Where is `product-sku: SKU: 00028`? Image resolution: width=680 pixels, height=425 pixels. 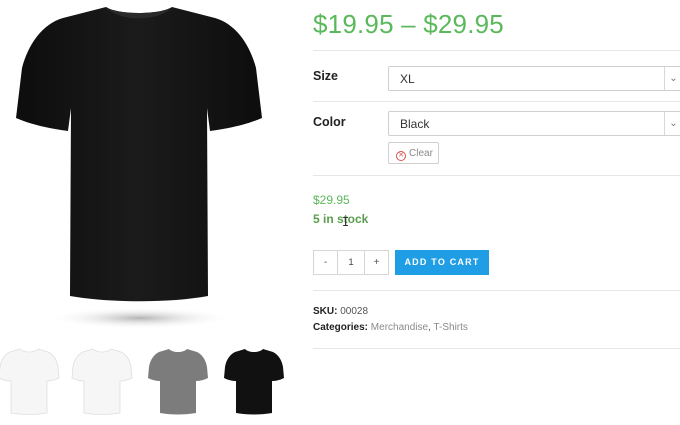 product-sku: SKU: 00028 is located at coordinates (340, 311).